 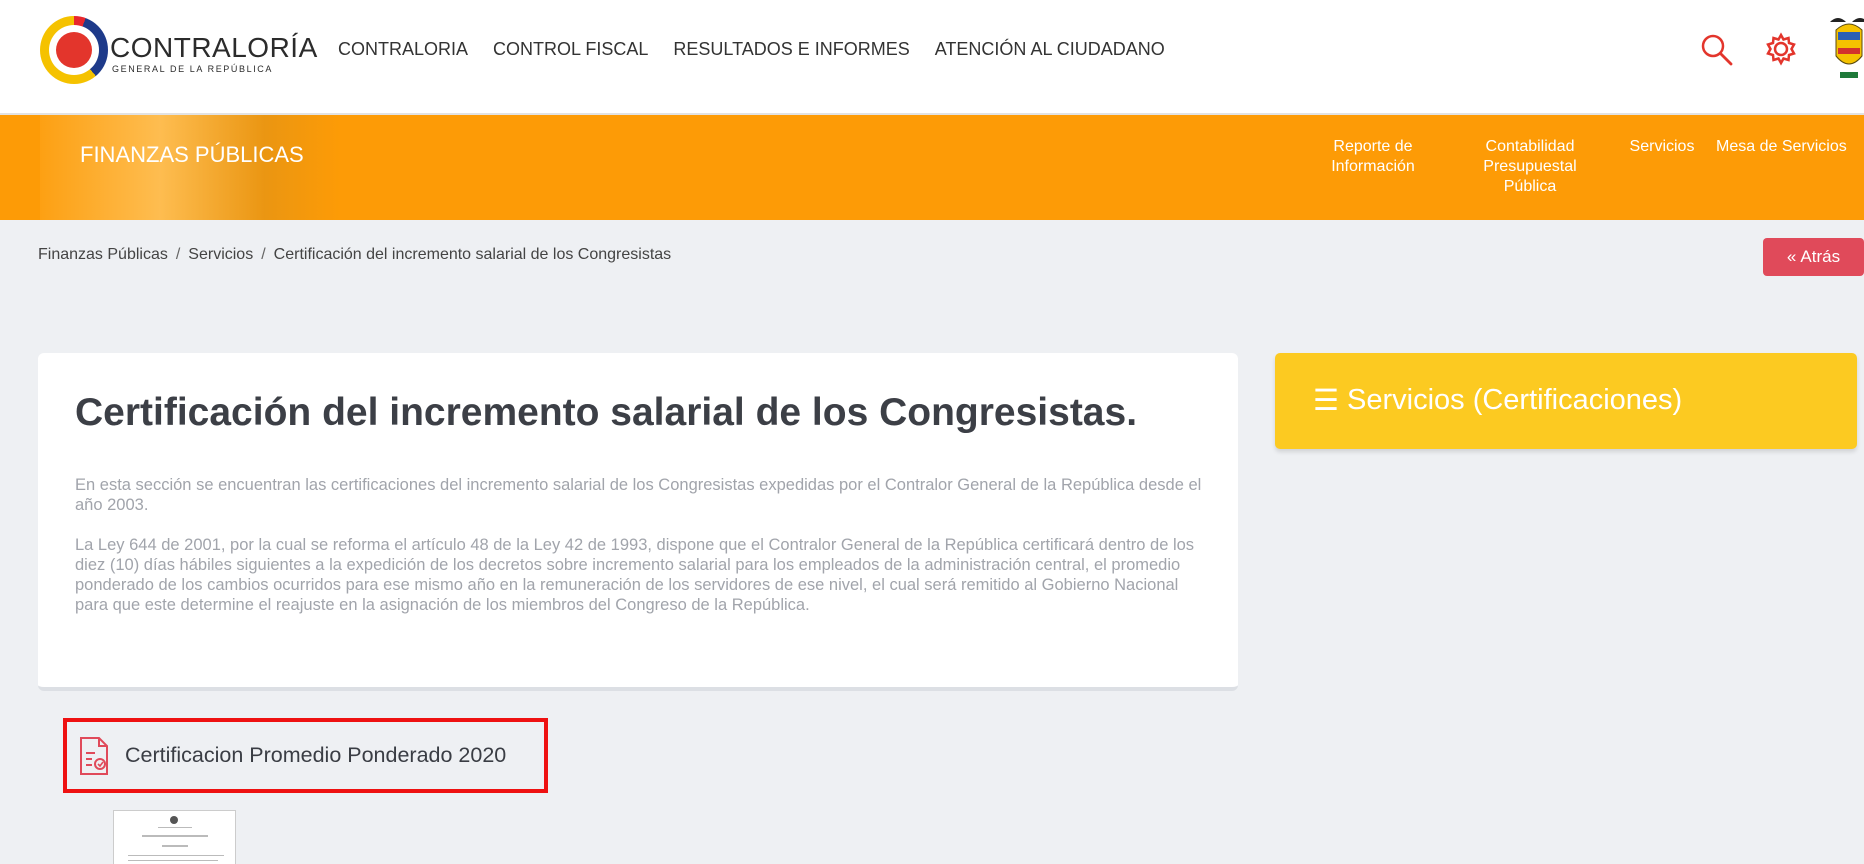 What do you see at coordinates (1515, 400) in the screenshot?
I see `services-sidebar-label: Servicios (Certificaciones)` at bounding box center [1515, 400].